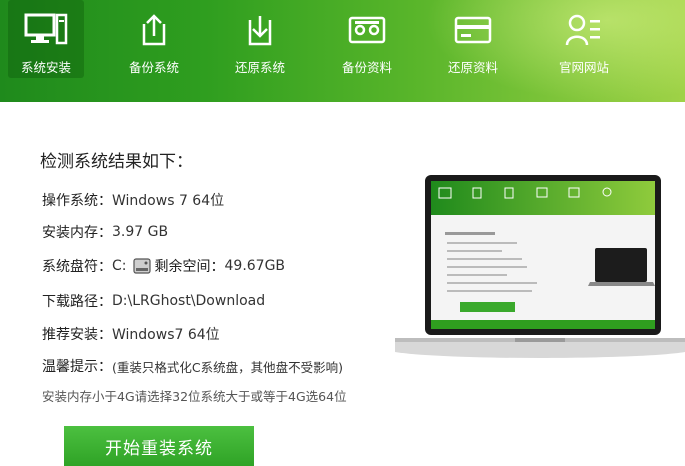 The image size is (685, 466). I want to click on free-space-value: 49.67GB, so click(255, 266).